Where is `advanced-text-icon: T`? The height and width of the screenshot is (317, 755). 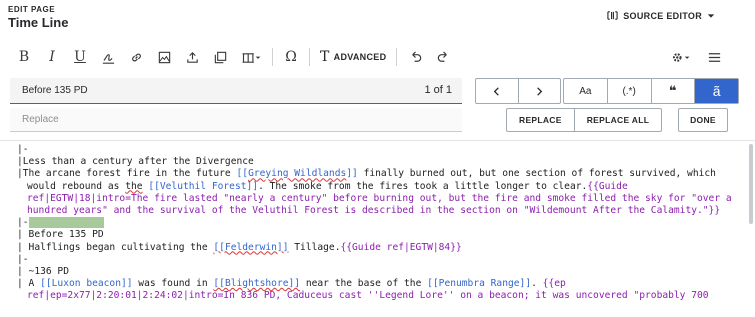
advanced-text-icon: T is located at coordinates (325, 57).